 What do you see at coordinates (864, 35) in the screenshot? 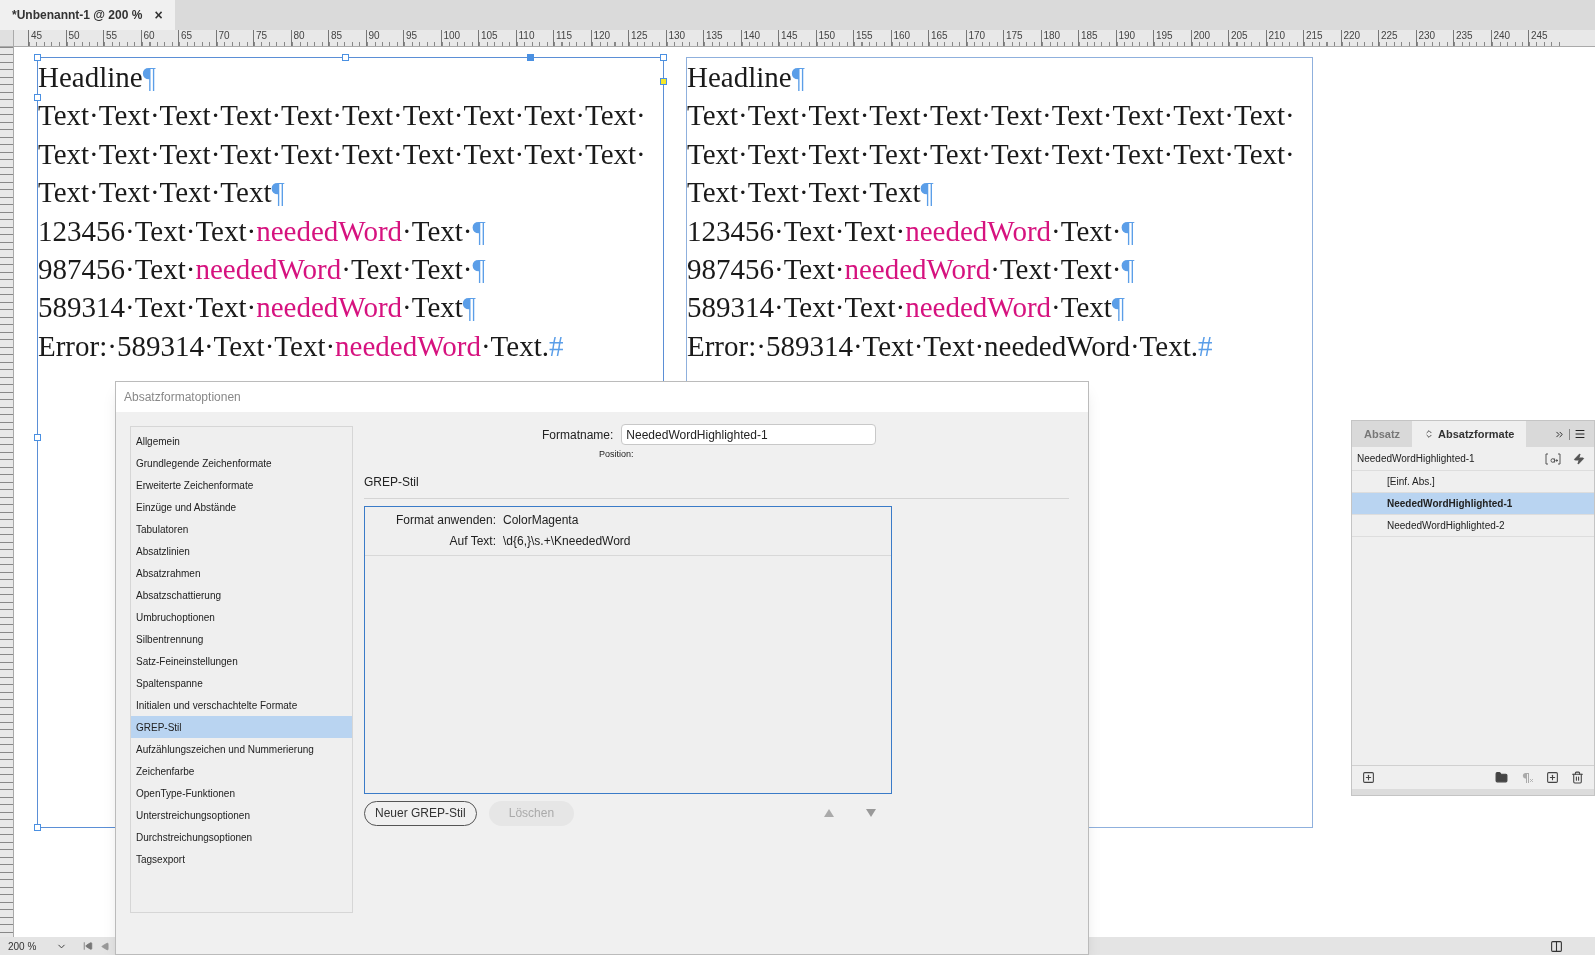
I see `ruler-label: 155` at bounding box center [864, 35].